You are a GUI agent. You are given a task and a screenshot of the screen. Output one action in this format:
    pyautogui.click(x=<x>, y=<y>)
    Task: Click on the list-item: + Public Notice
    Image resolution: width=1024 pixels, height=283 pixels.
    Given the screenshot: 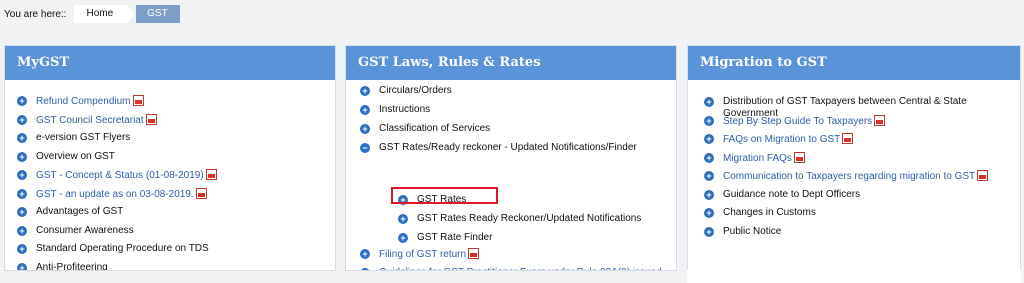 What is the action you would take?
    pyautogui.click(x=859, y=235)
    